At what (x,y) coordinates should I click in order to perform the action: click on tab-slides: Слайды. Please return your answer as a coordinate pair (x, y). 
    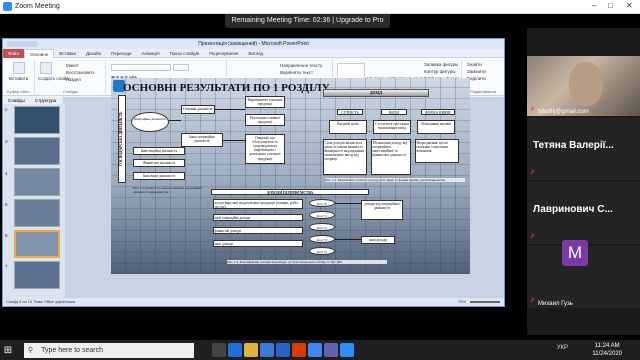
    Looking at the image, I should click on (16, 100).